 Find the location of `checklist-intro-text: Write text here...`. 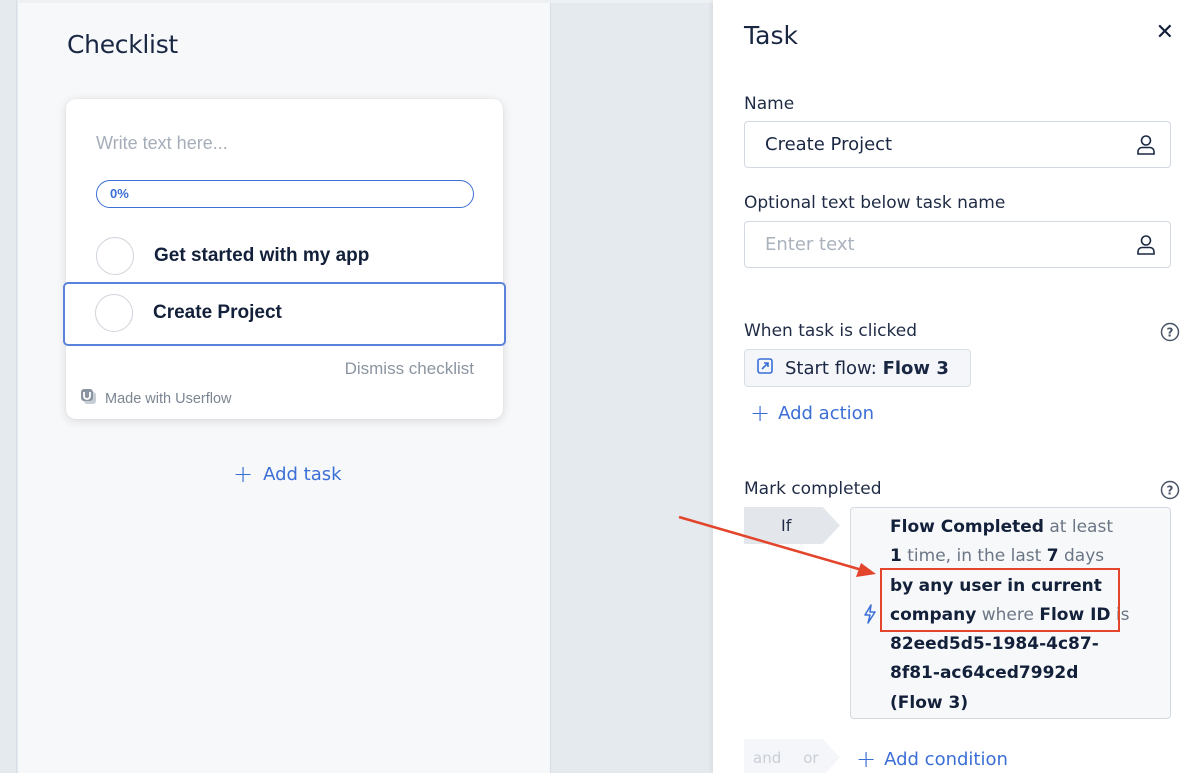

checklist-intro-text: Write text here... is located at coordinates (162, 143).